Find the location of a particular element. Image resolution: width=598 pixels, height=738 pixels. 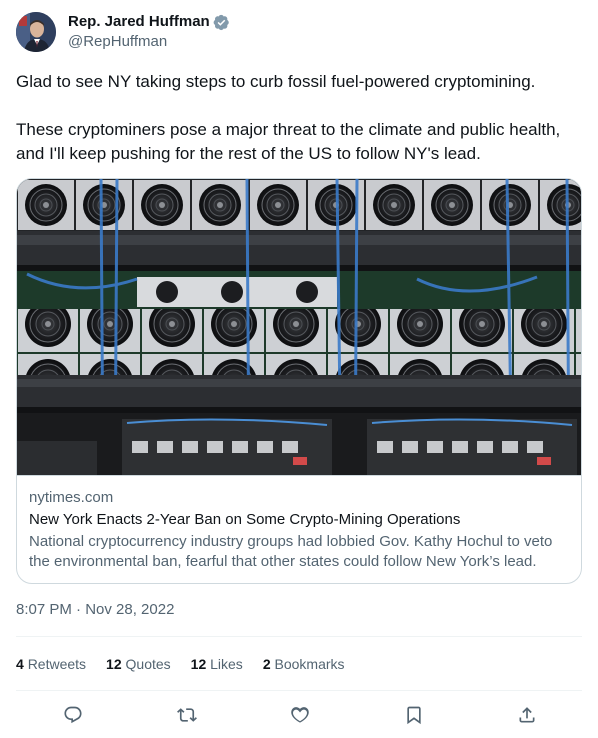

reply-icon is located at coordinates (73, 715).